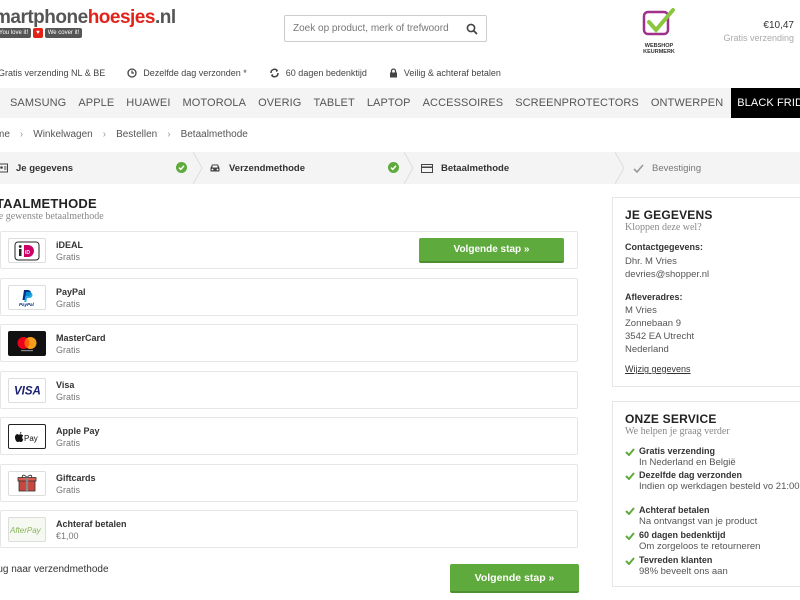  I want to click on address-line: M Vries, so click(641, 310).